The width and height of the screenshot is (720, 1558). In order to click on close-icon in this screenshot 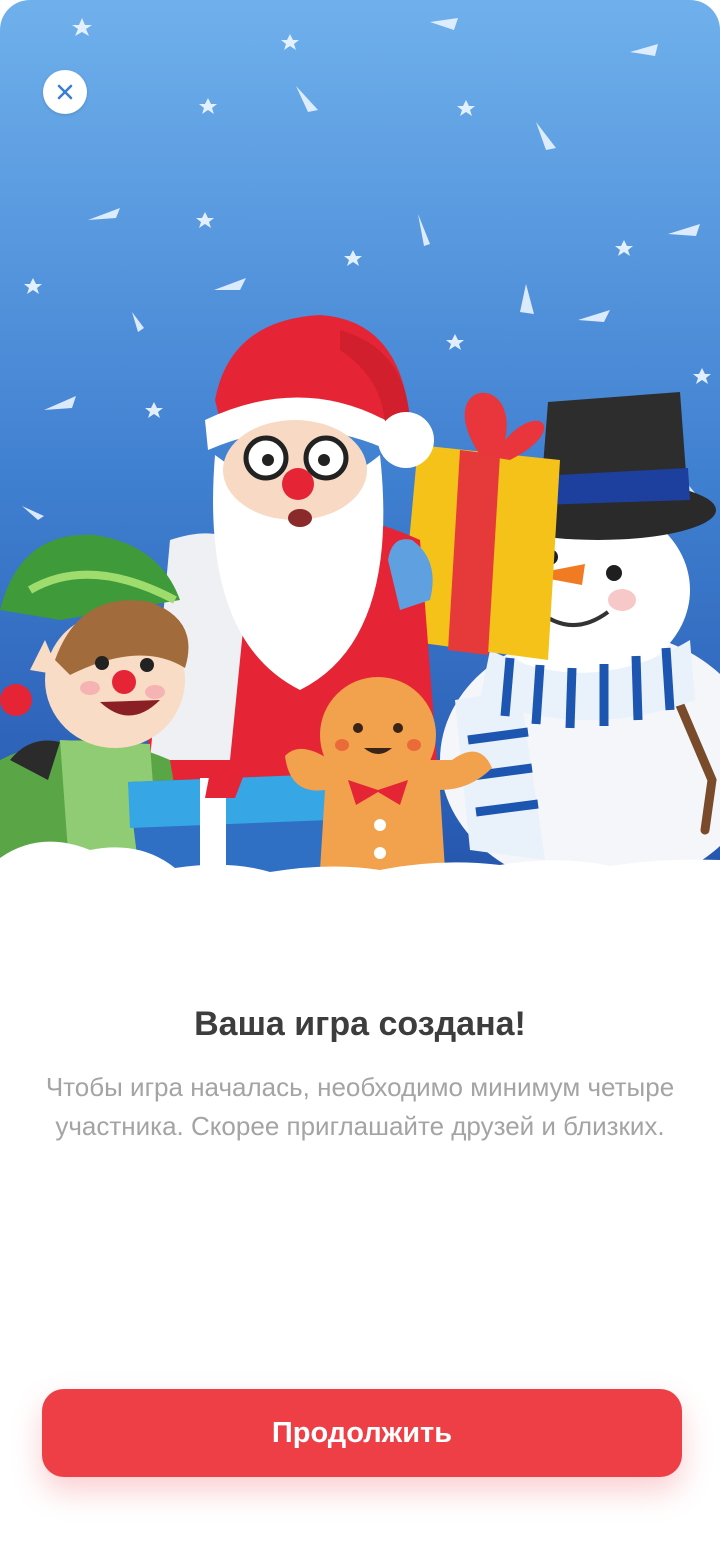, I will do `click(65, 92)`.